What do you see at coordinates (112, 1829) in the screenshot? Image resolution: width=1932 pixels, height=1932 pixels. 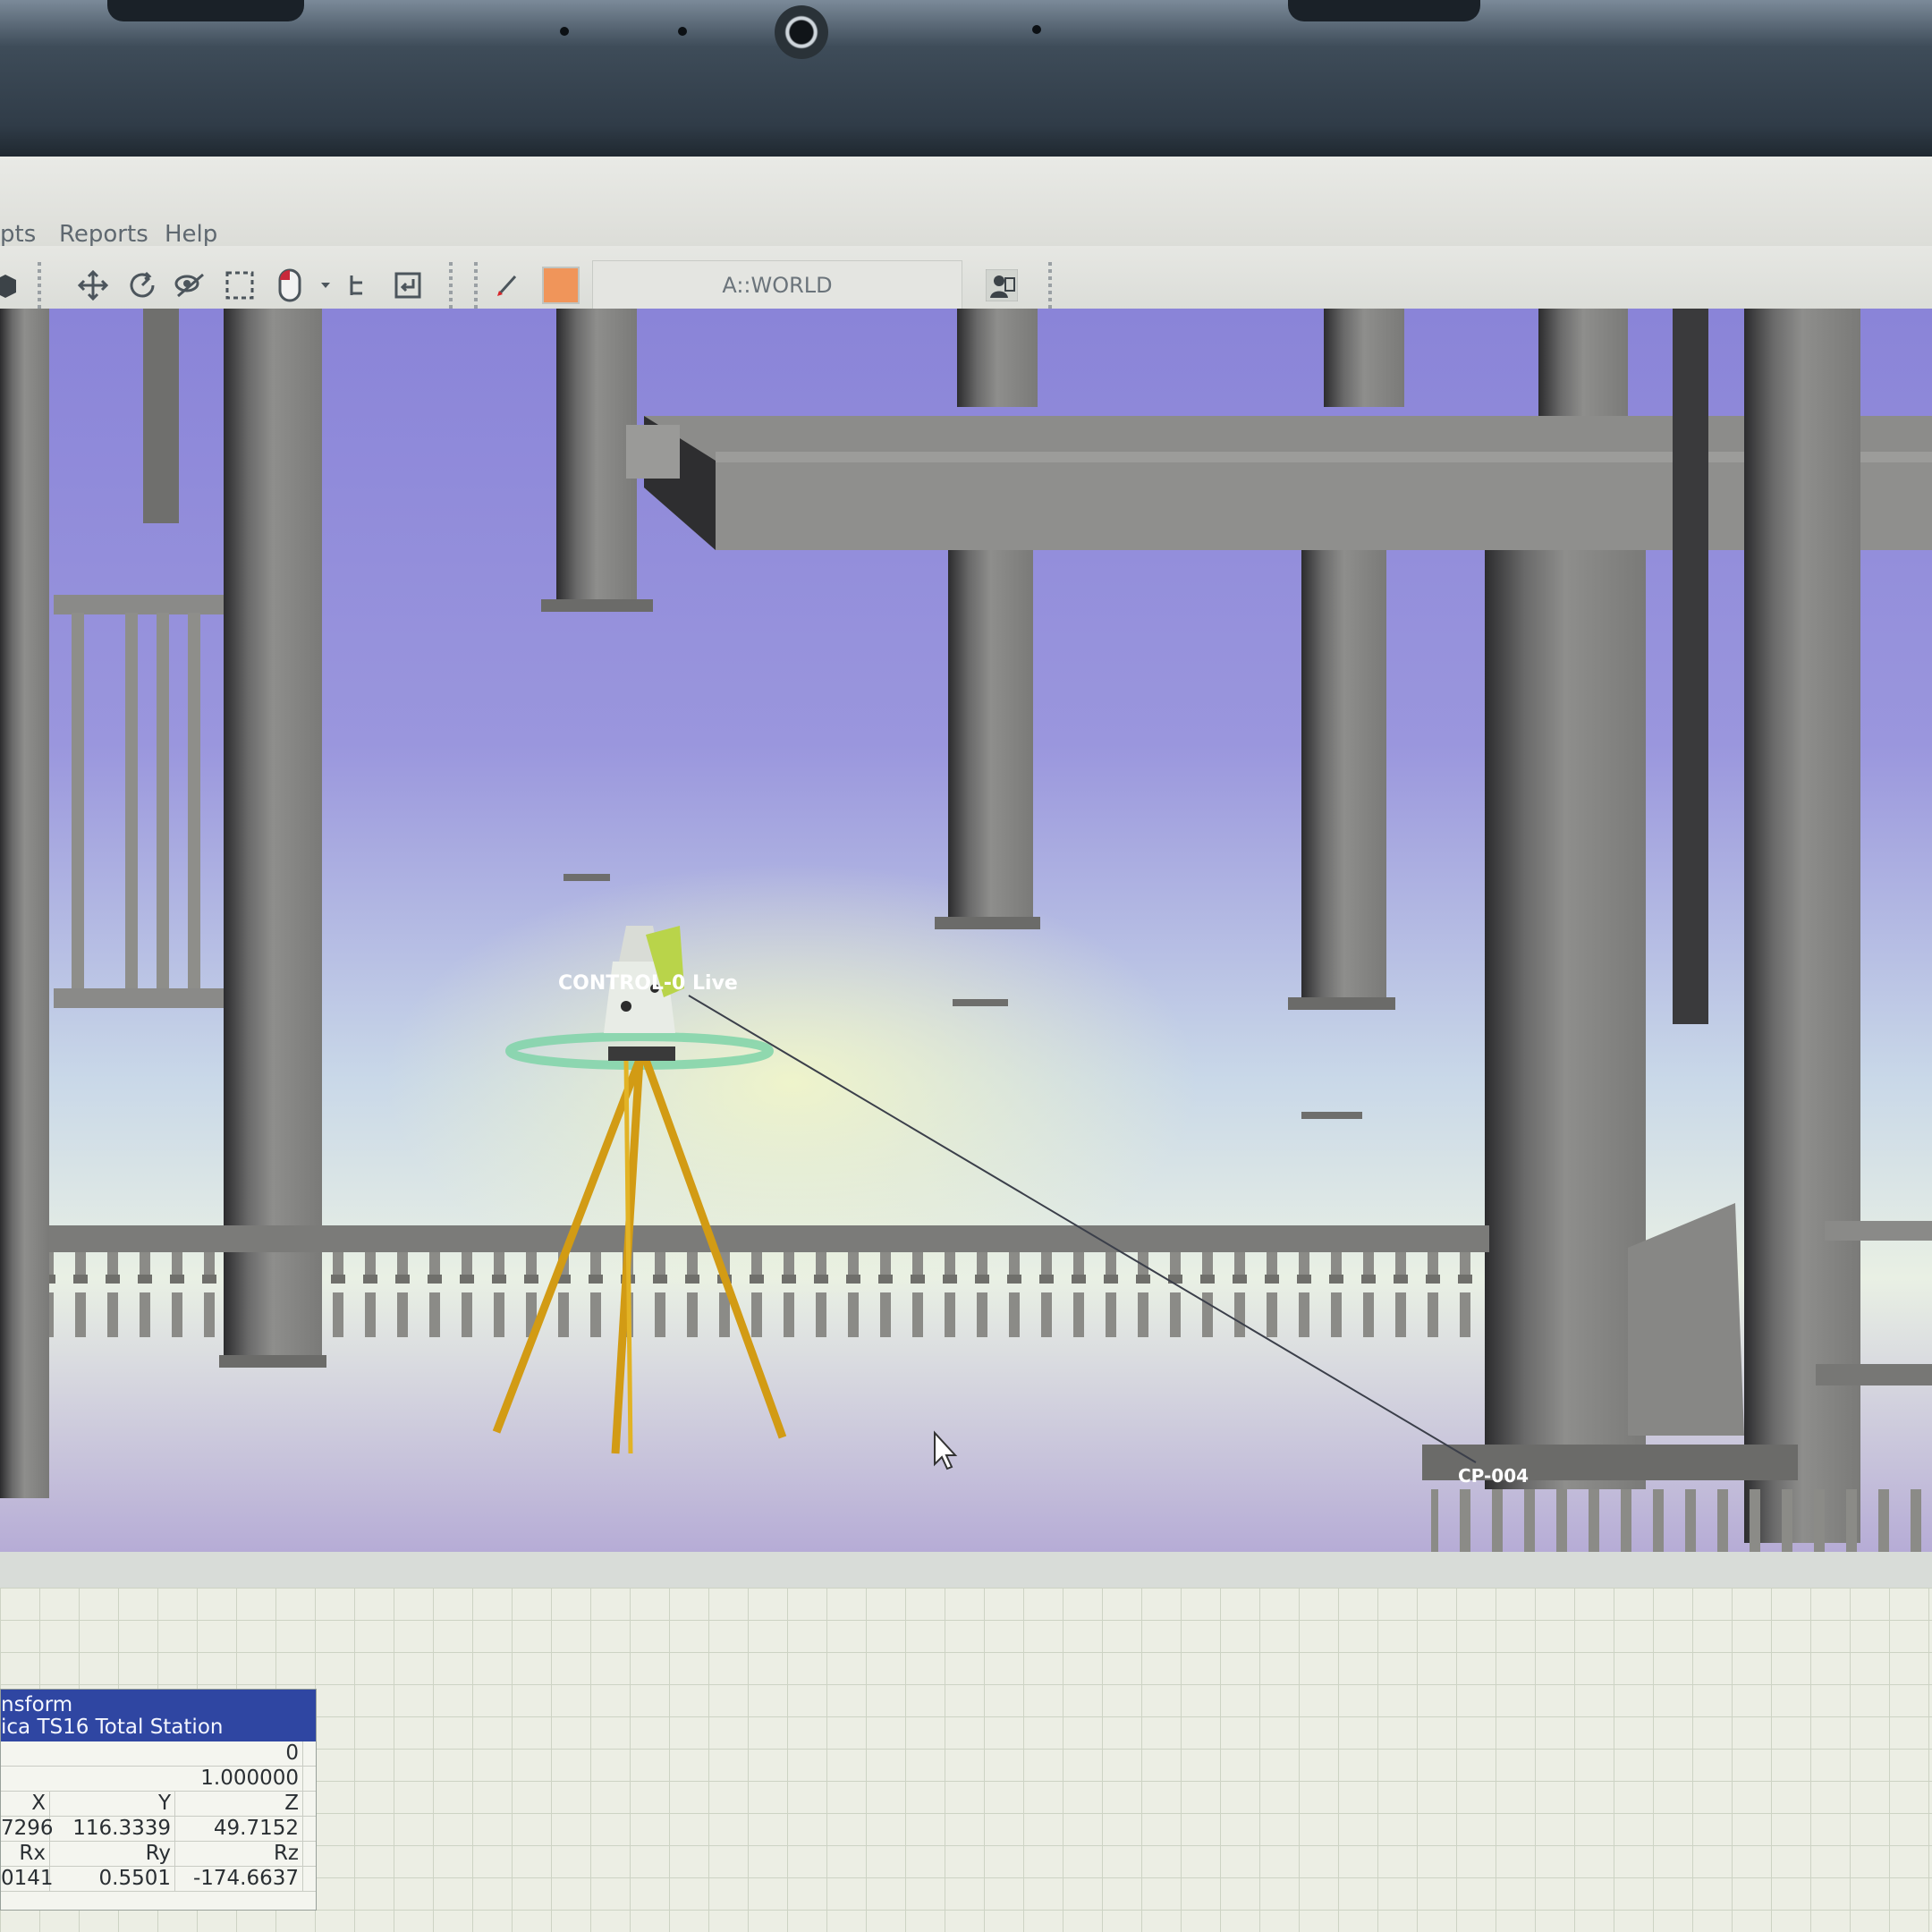 I see `value-y: 116.3339` at bounding box center [112, 1829].